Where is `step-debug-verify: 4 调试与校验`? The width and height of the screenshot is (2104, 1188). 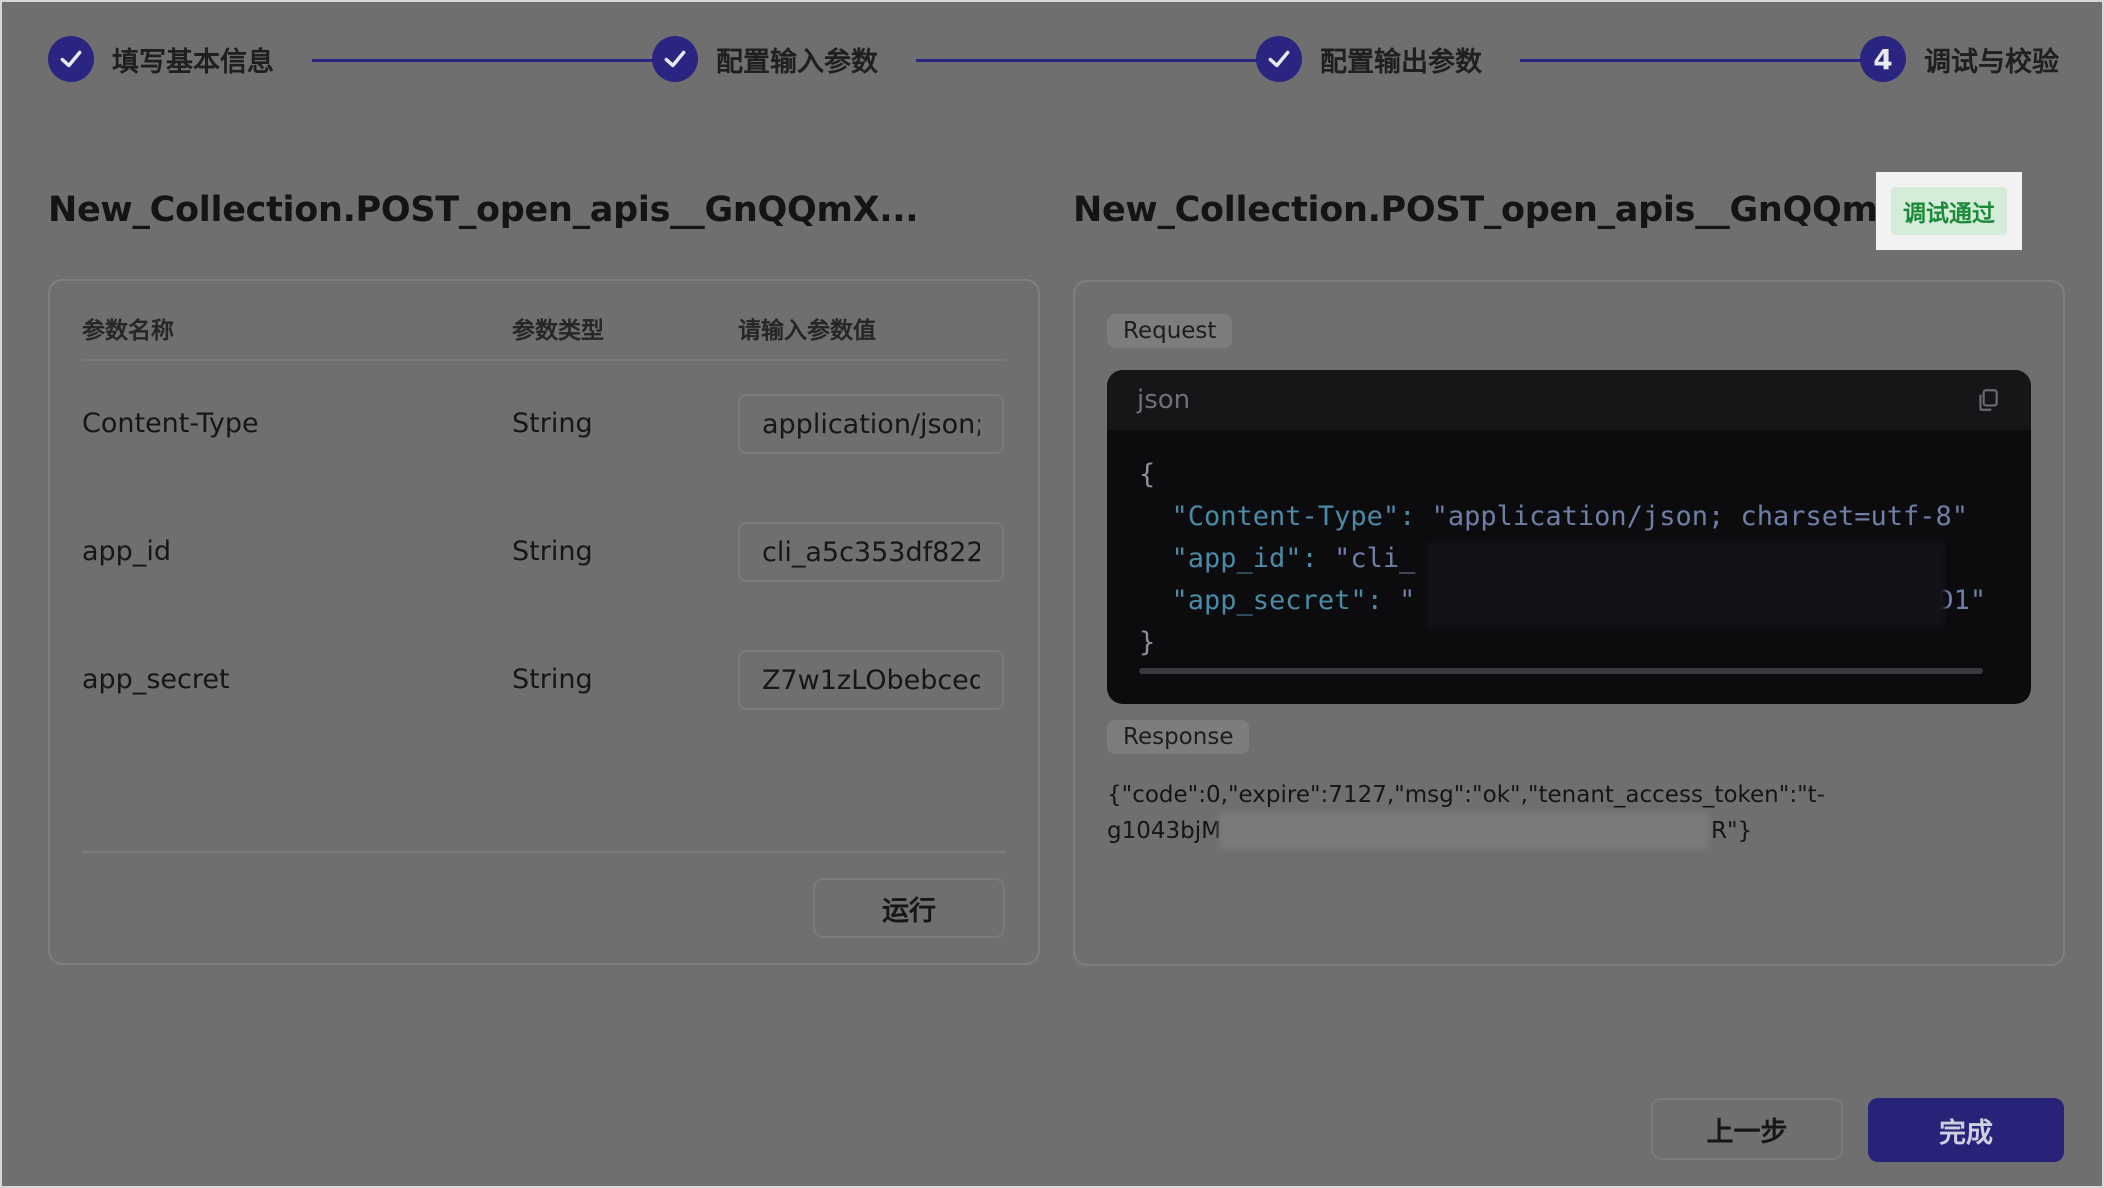 step-debug-verify: 4 调试与校验 is located at coordinates (1959, 59).